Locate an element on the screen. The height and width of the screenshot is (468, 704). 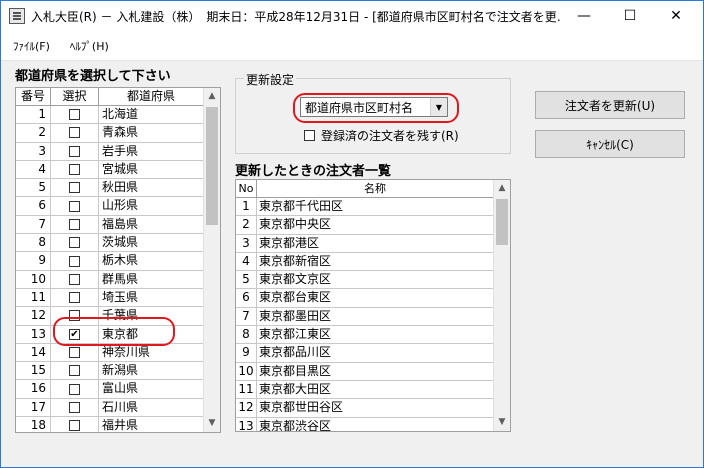
list-item: 5 東京都文京区 is located at coordinates (373, 280).